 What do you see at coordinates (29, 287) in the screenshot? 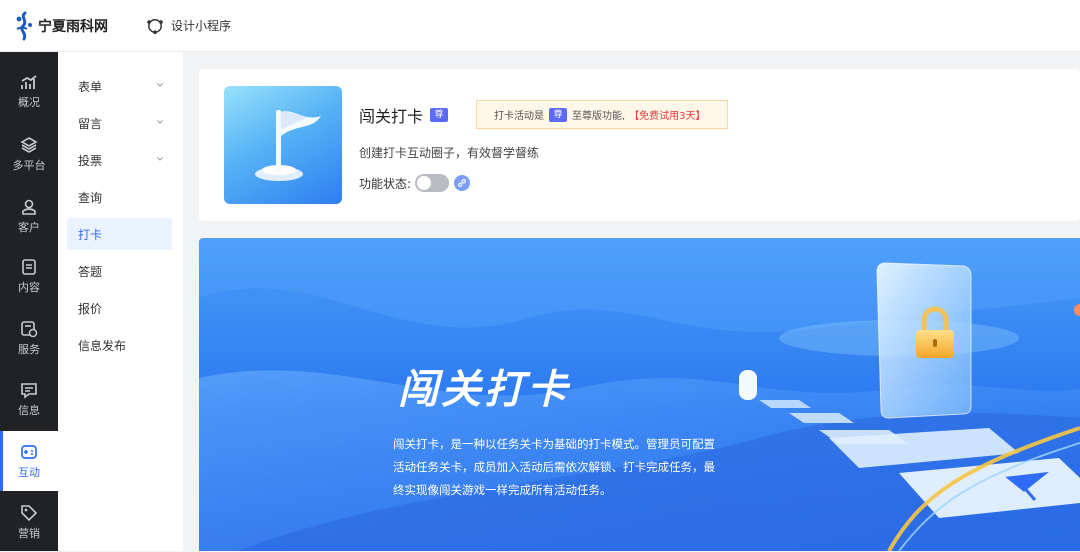
I see `nav-label: 内容` at bounding box center [29, 287].